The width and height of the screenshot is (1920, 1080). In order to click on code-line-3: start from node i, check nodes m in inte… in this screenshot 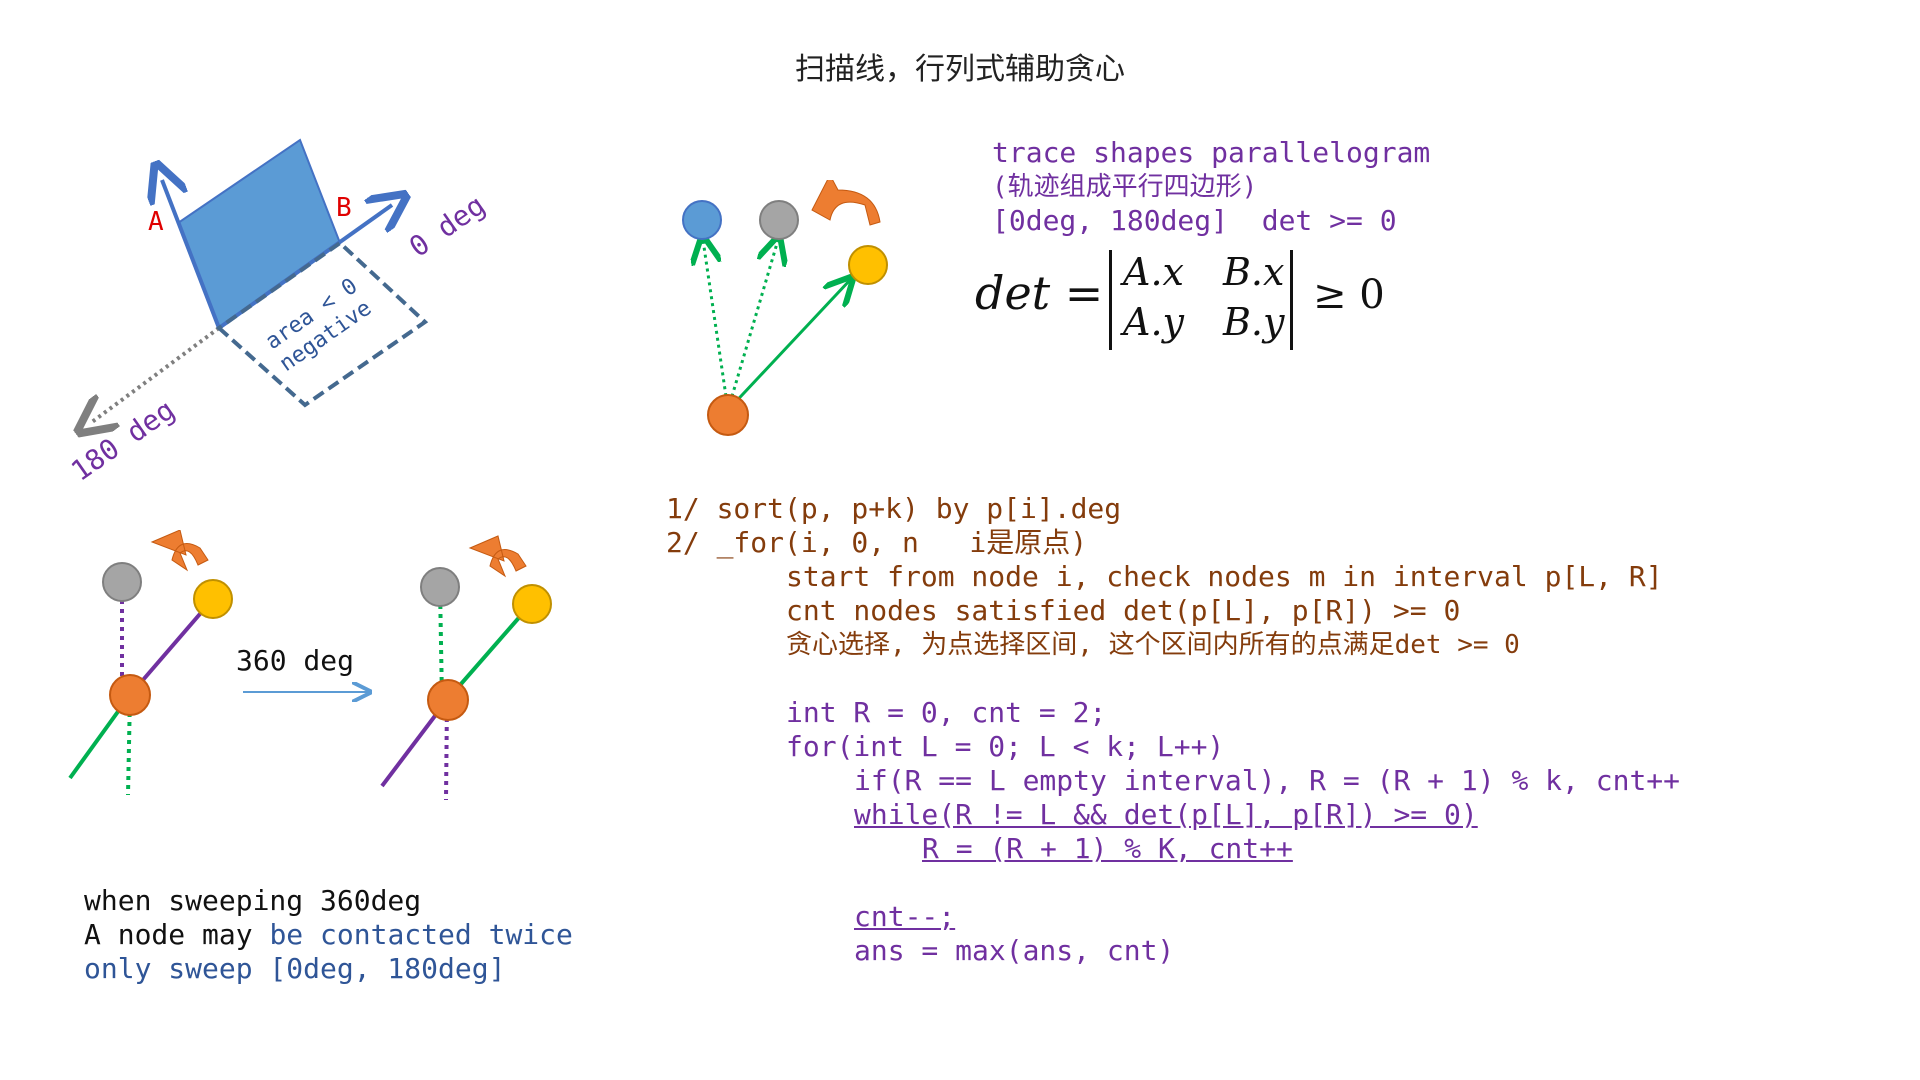, I will do `click(1224, 576)`.